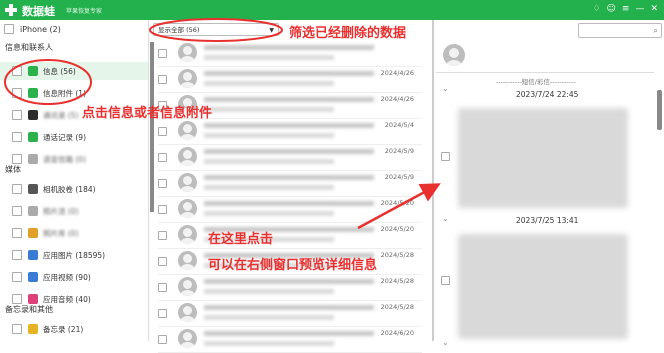 The height and width of the screenshot is (353, 664). I want to click on annotation-filter: 筛选已经删除的数据, so click(348, 33).